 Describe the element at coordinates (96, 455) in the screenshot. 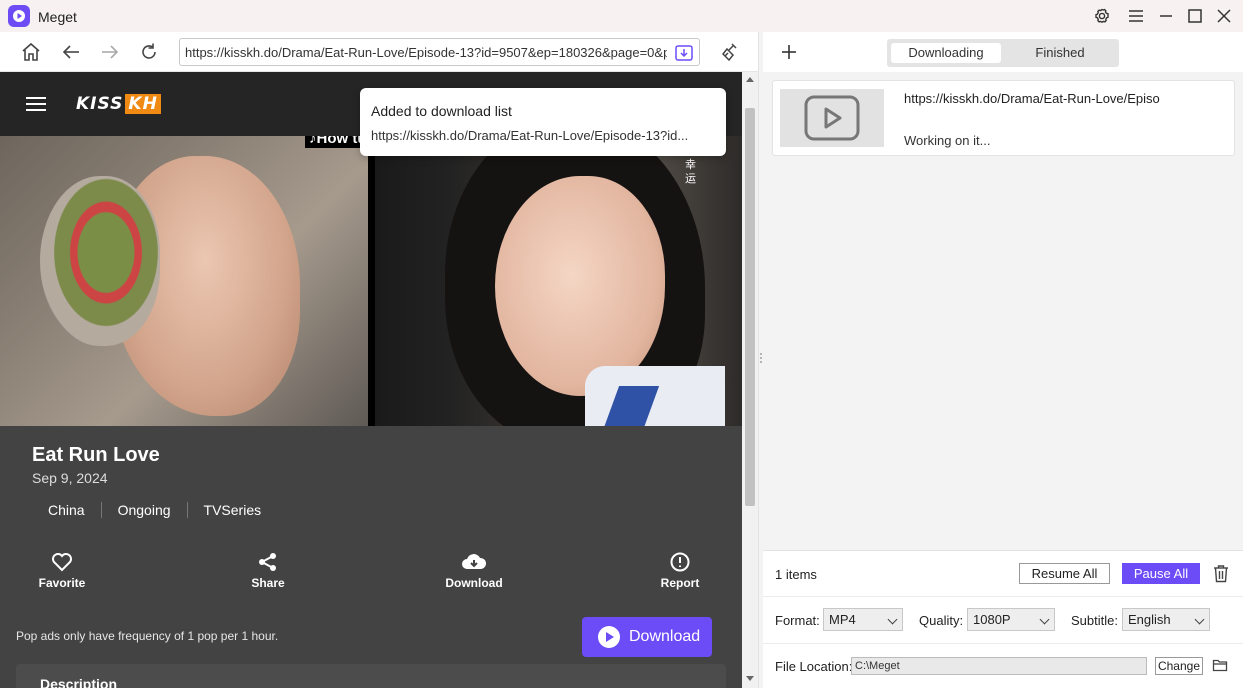

I see `show-title: Eat Run Love` at that location.